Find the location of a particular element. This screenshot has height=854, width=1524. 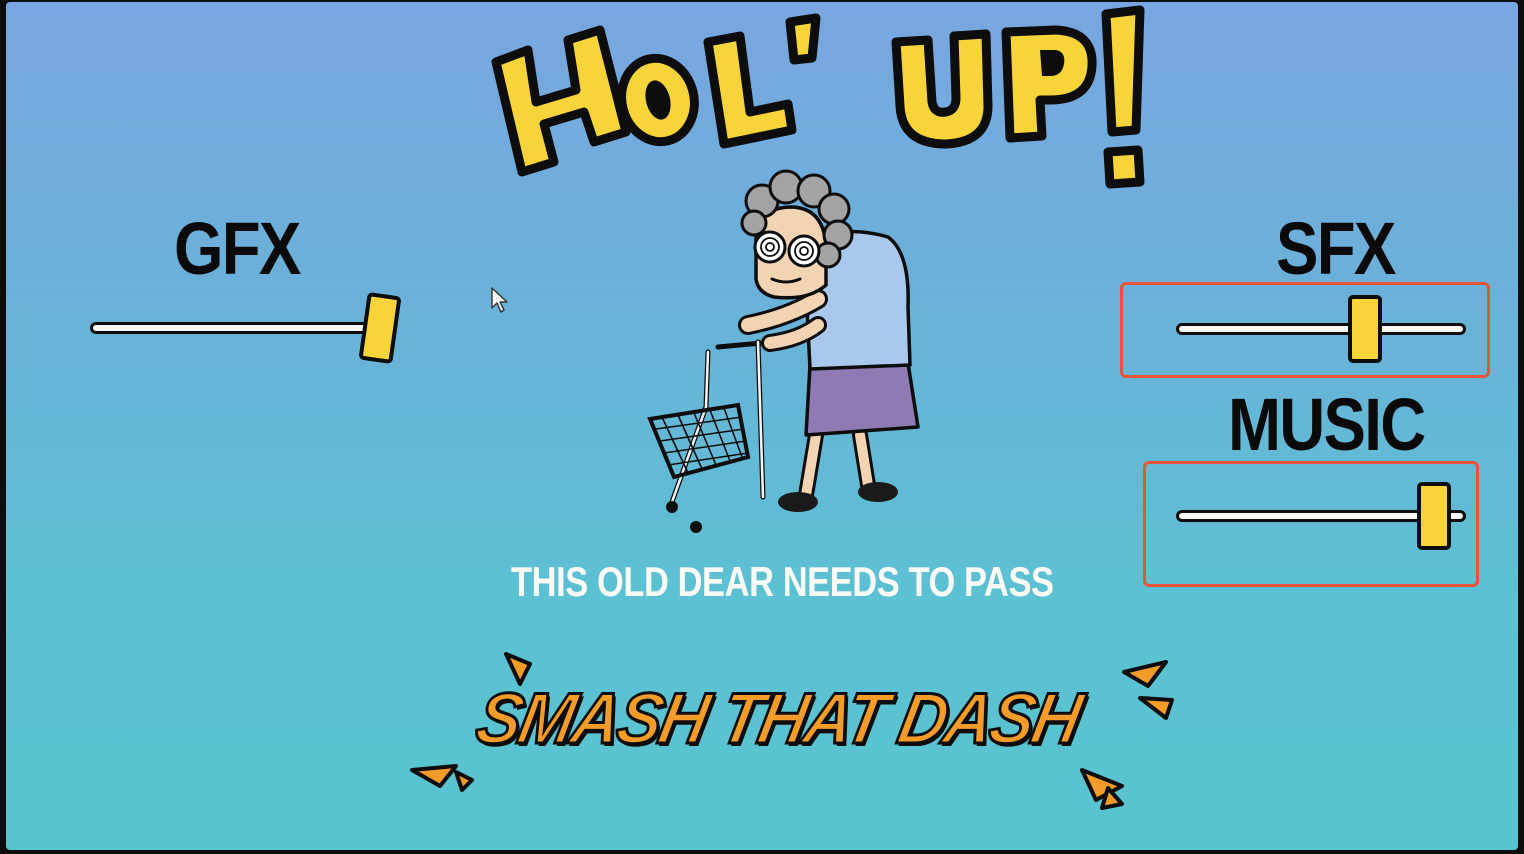

smash-button-label: SMASH THAT DASH is located at coordinates (778, 719).